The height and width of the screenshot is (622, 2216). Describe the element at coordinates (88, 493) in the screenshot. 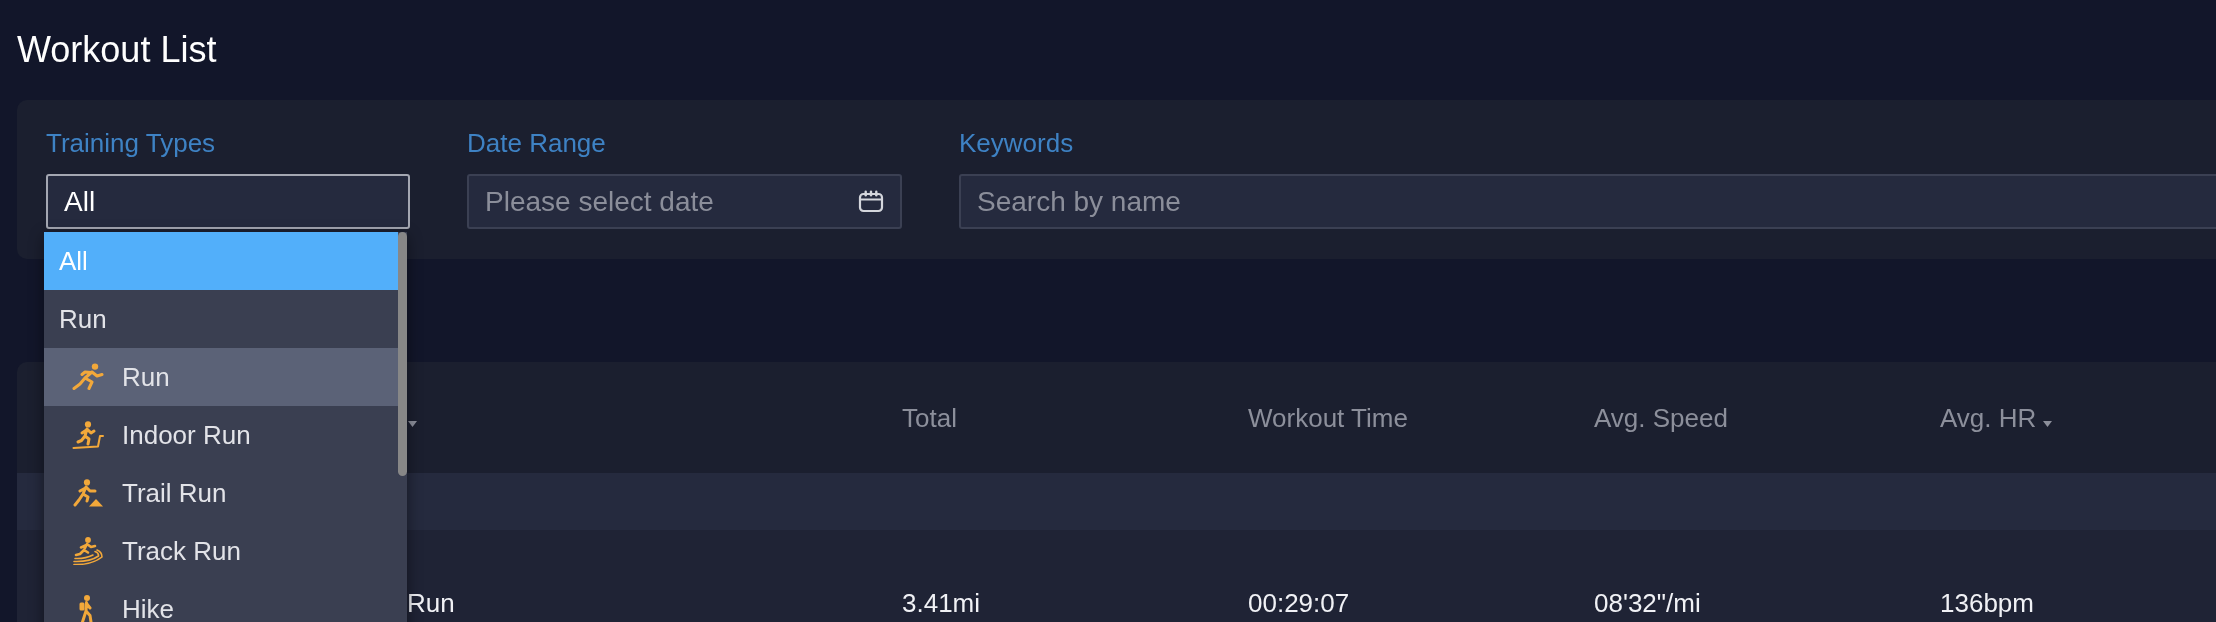

I see `mountain-runner-icon` at that location.